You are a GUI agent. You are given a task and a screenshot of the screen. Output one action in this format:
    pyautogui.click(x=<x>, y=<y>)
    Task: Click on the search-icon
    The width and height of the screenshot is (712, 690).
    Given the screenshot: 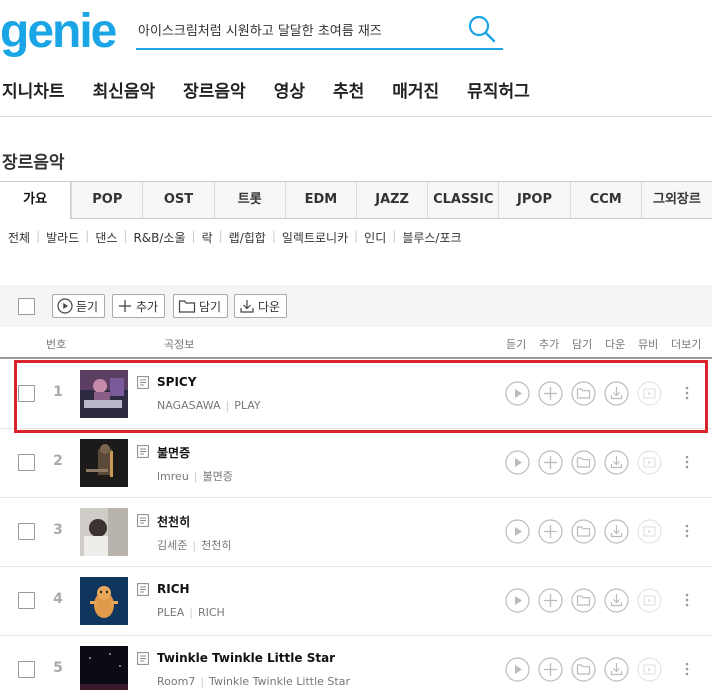 What is the action you would take?
    pyautogui.click(x=482, y=29)
    